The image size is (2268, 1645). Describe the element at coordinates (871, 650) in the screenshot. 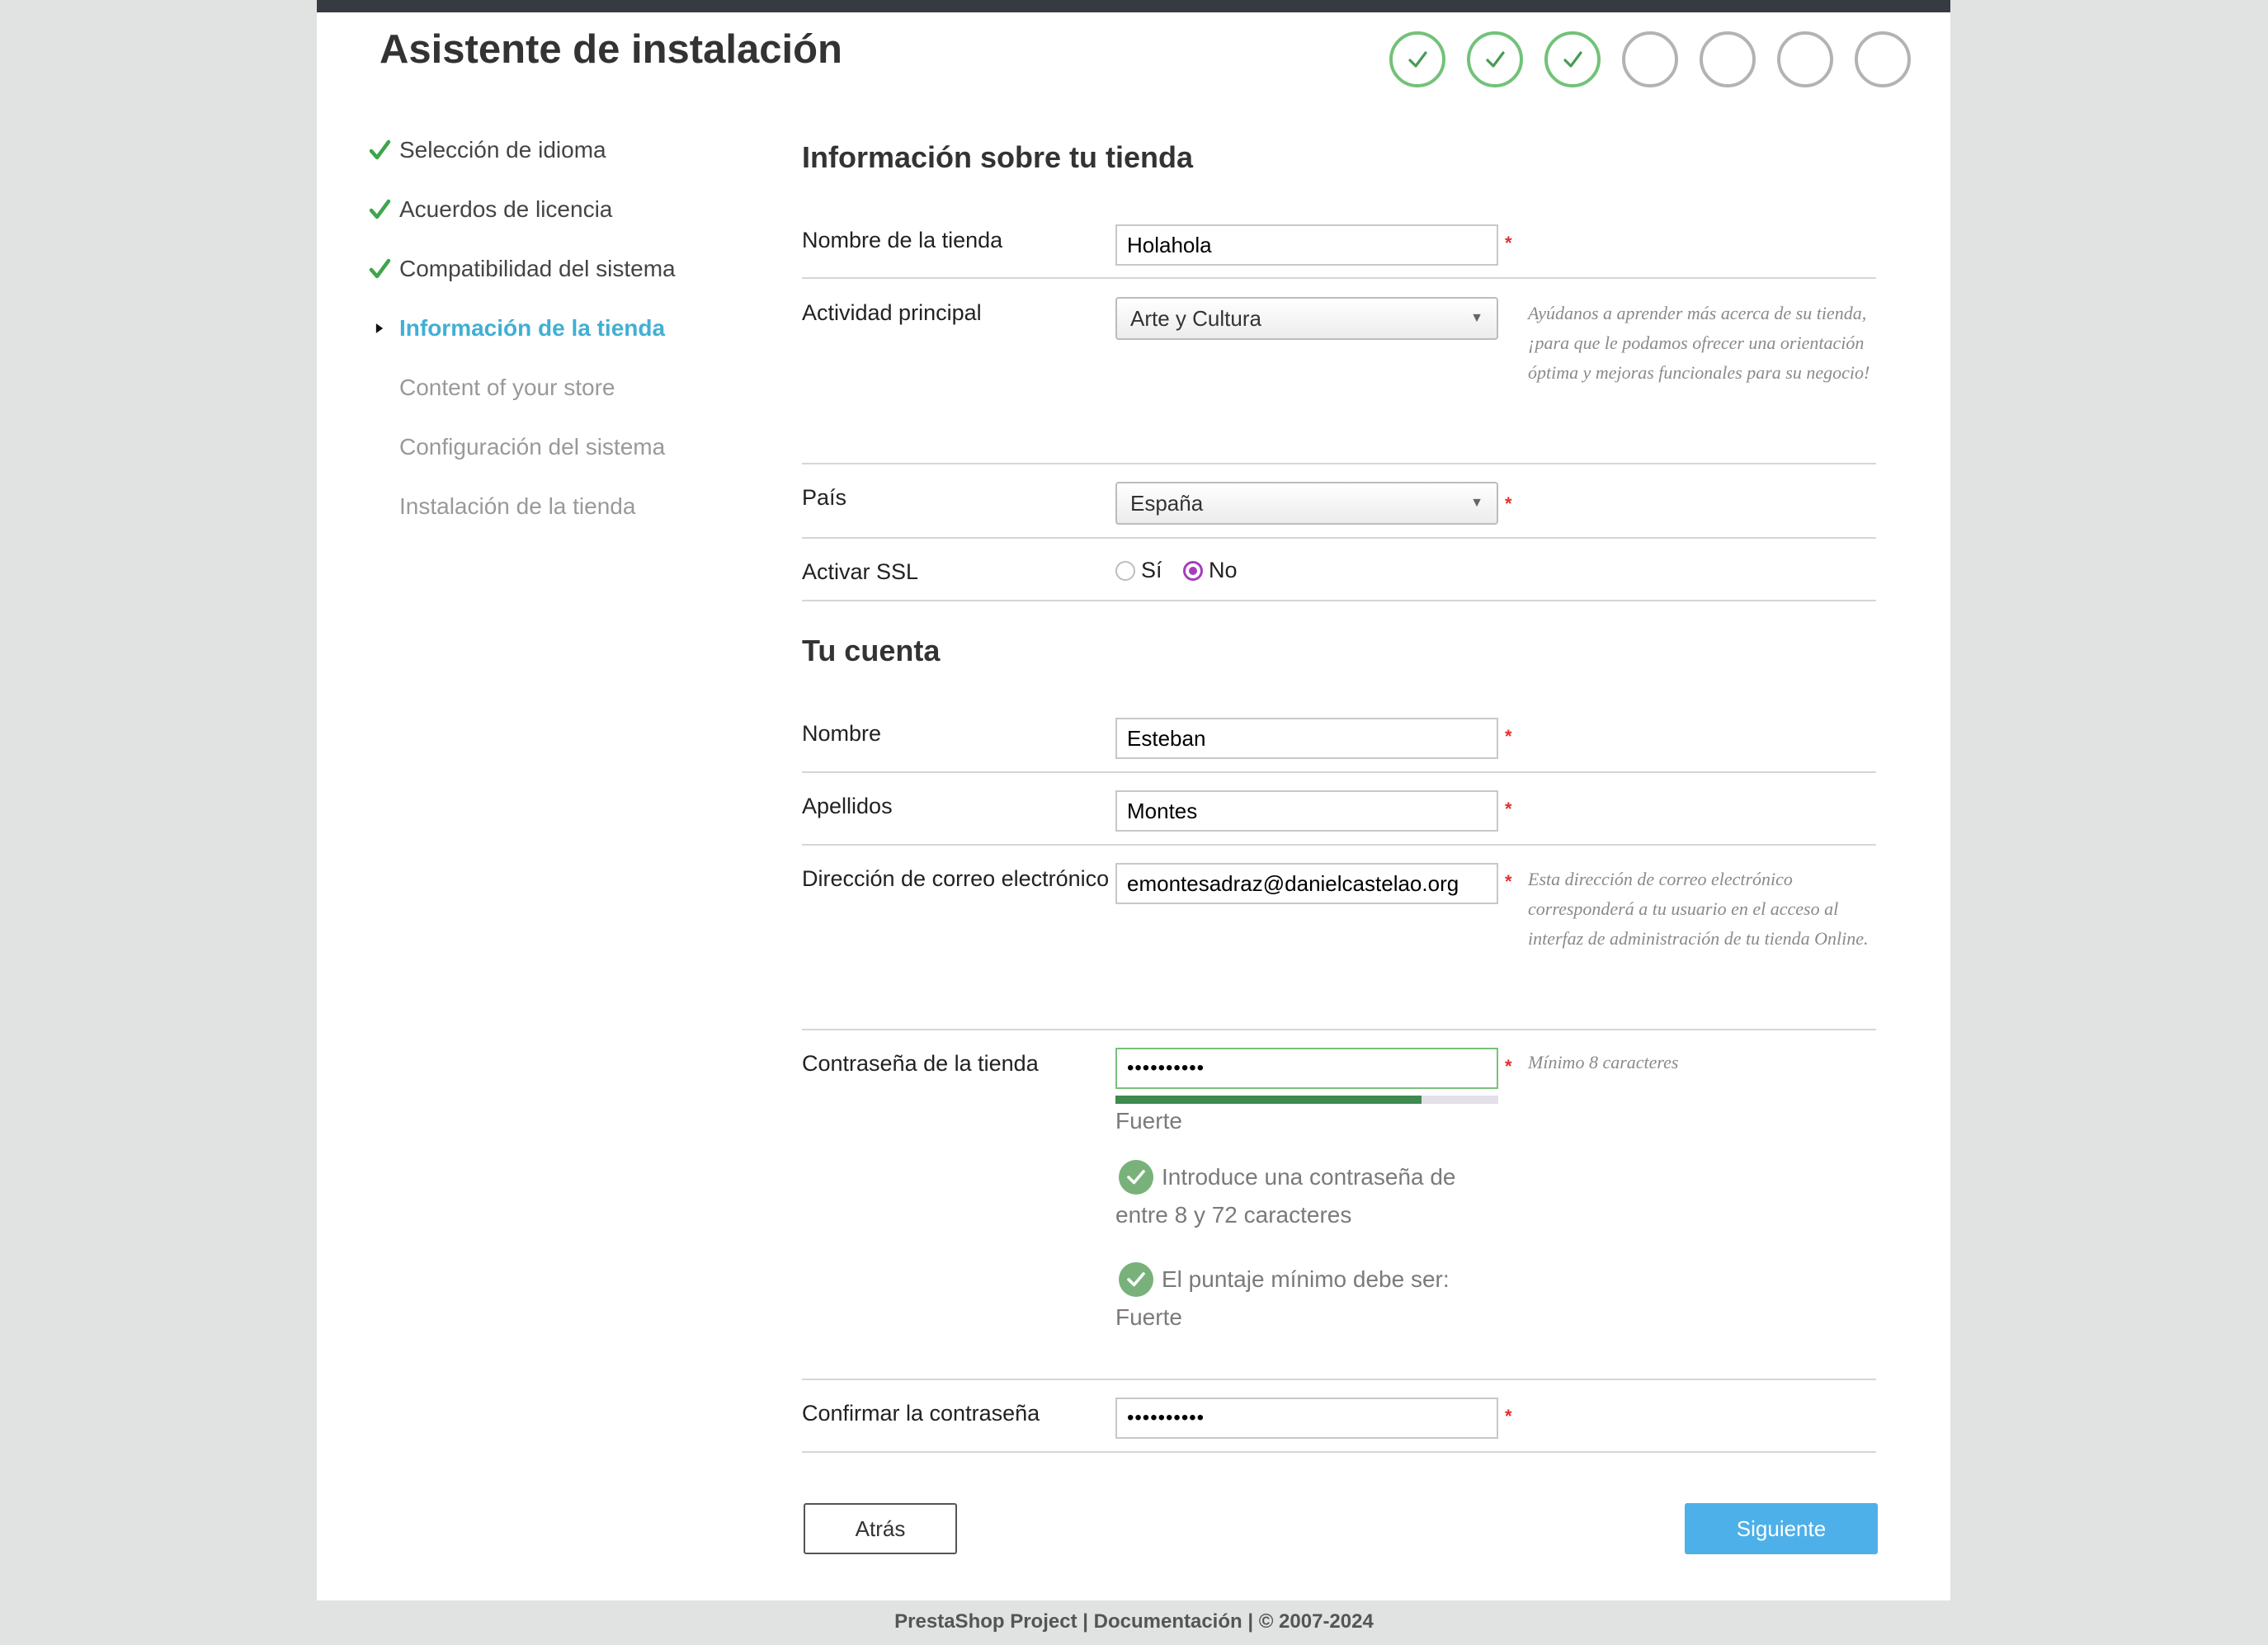

I see `section-title-account: Tu cuenta` at that location.